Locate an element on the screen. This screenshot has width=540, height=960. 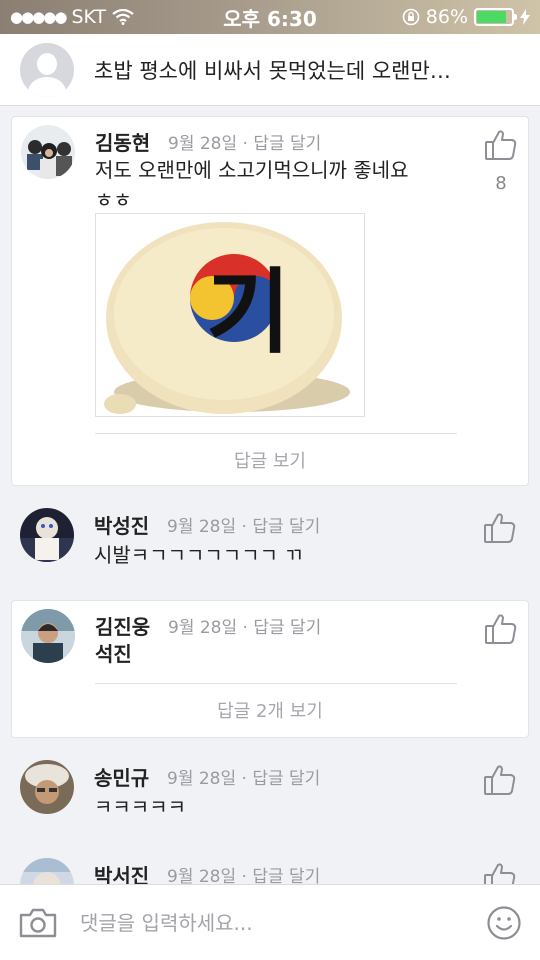
view-replies-button: 답글 보기 is located at coordinates (270, 460).